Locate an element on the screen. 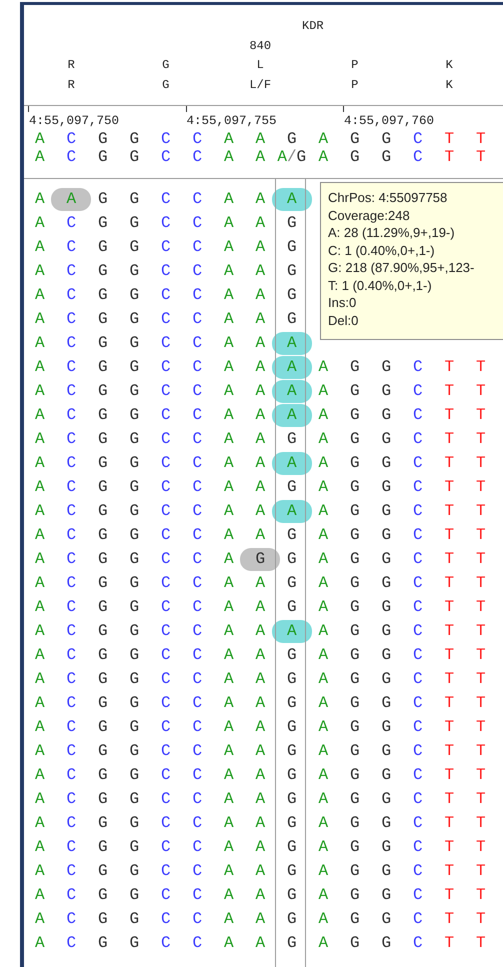  reference-base: G is located at coordinates (134, 139).